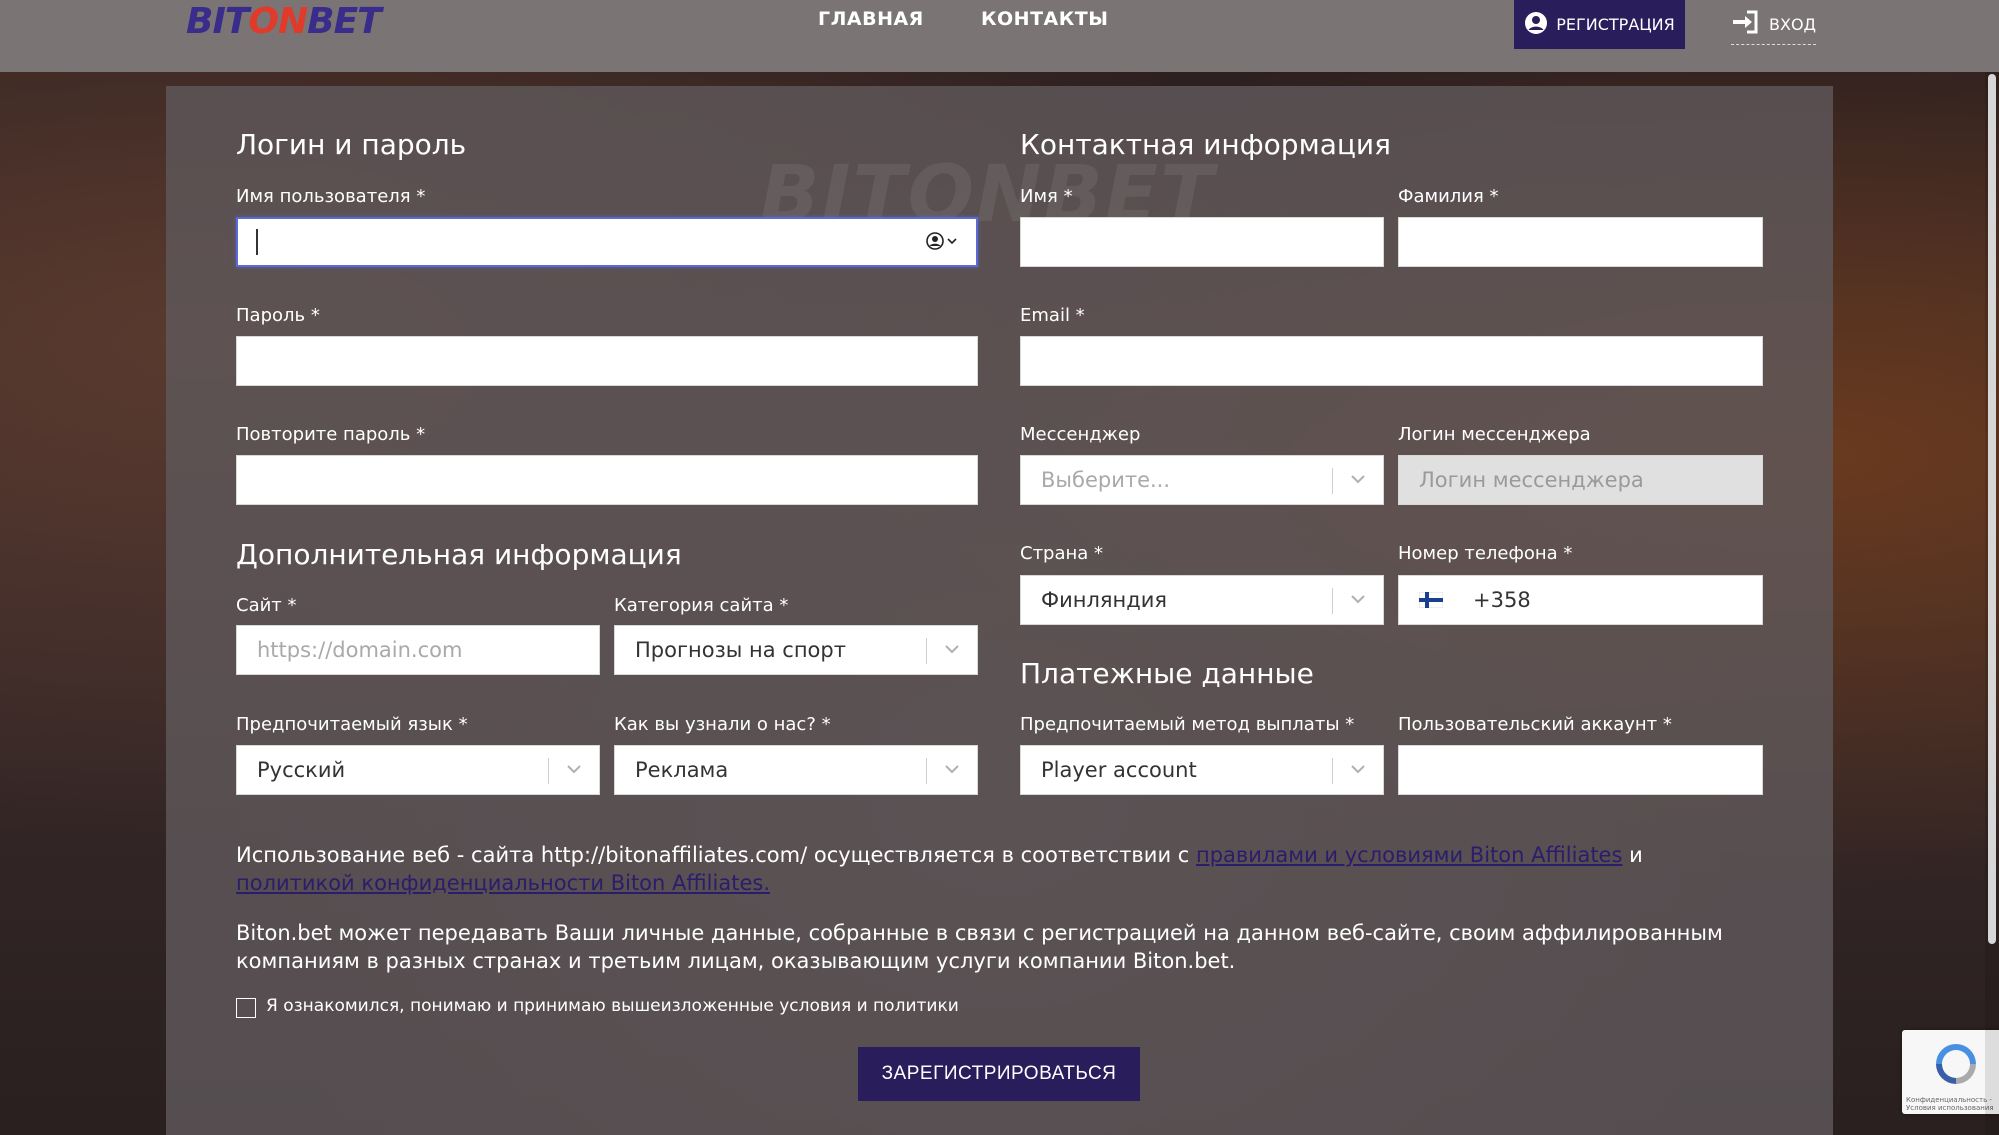 The width and height of the screenshot is (1999, 1135). I want to click on messenger-label: Мессенджер, so click(1080, 434).